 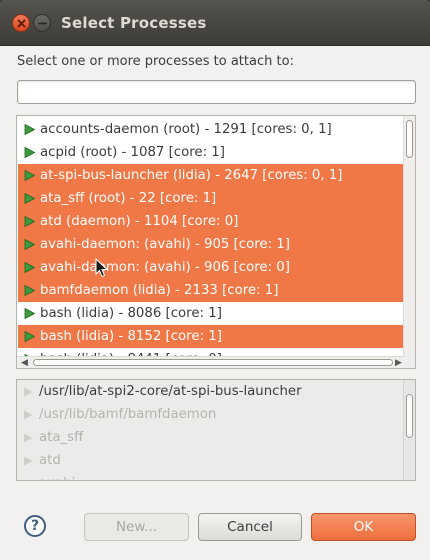 I want to click on close-window-button, so click(x=21, y=23).